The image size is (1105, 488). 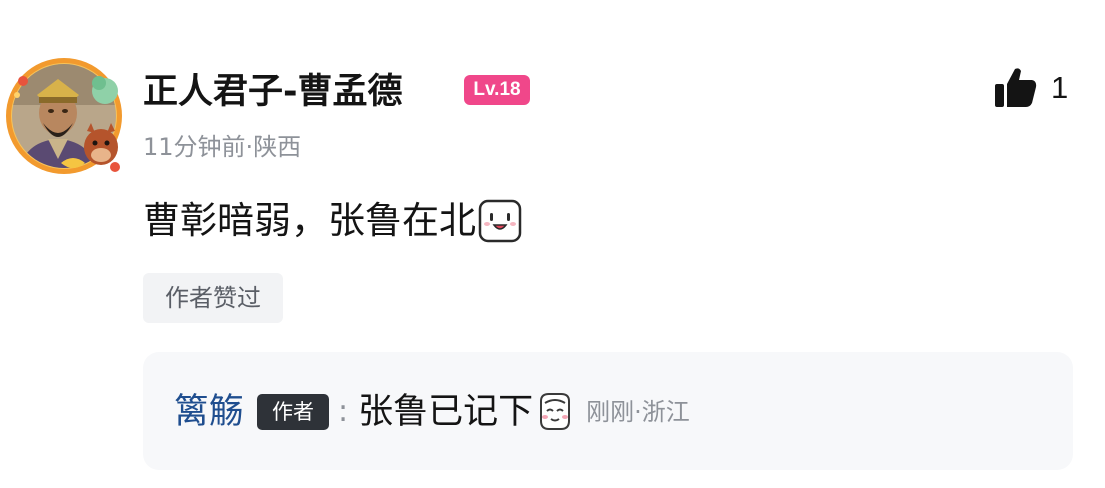 I want to click on comment-location: 陕西, so click(x=277, y=147).